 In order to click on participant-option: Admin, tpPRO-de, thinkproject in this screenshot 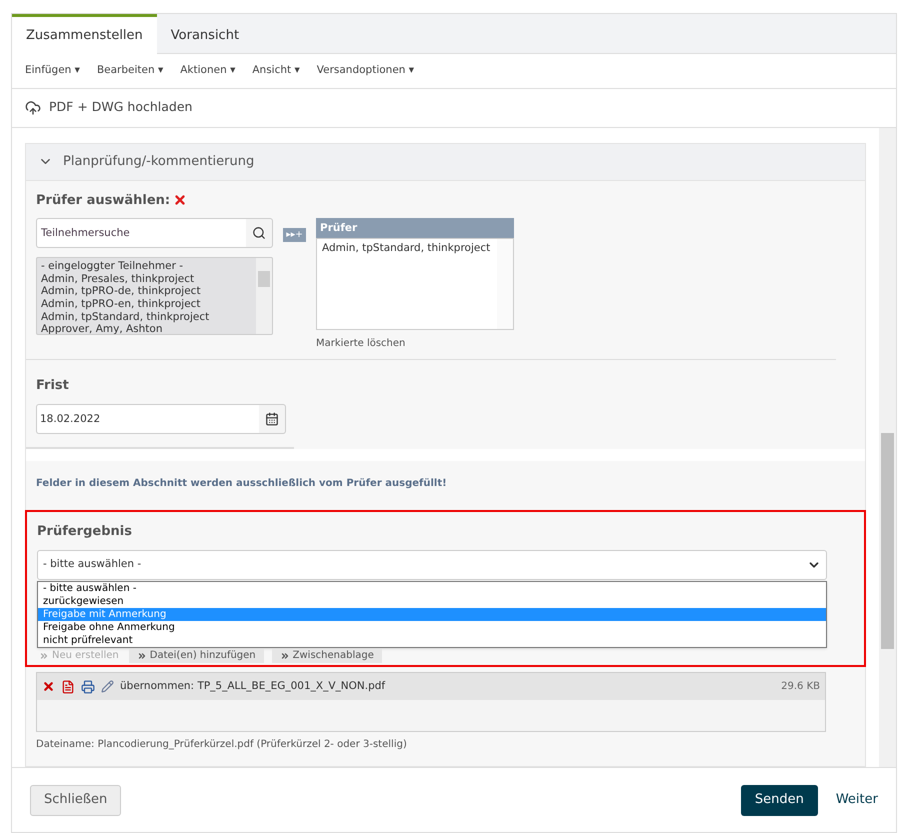, I will do `click(146, 291)`.